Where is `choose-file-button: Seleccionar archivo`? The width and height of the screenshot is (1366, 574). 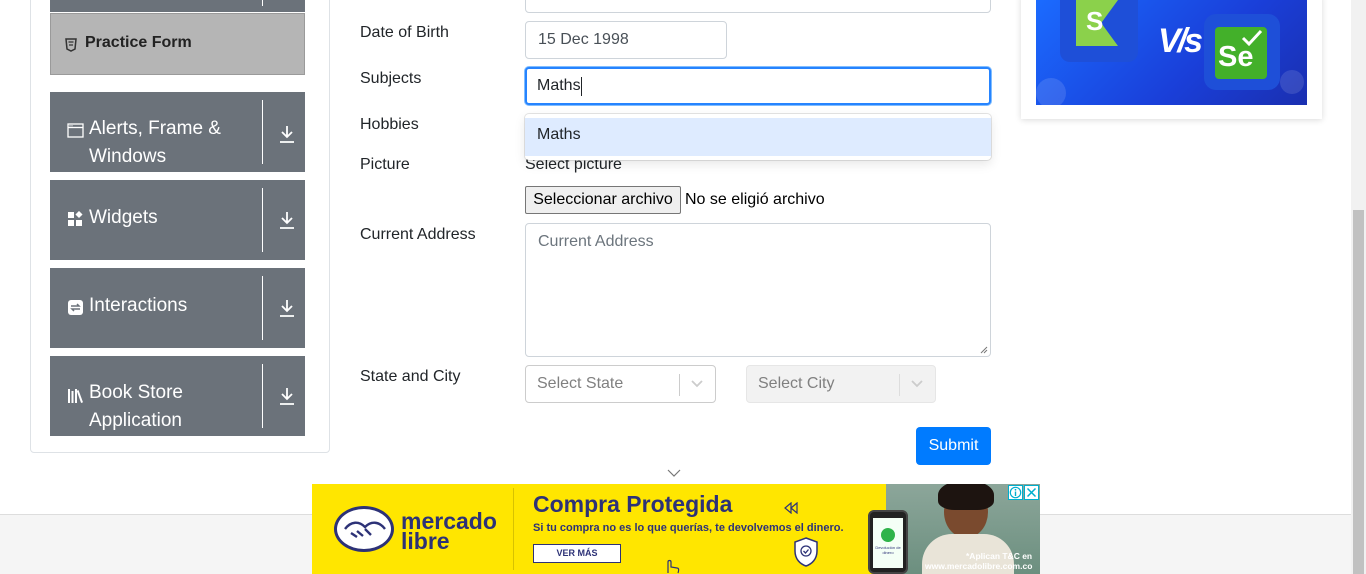 choose-file-button: Seleccionar archivo is located at coordinates (603, 200).